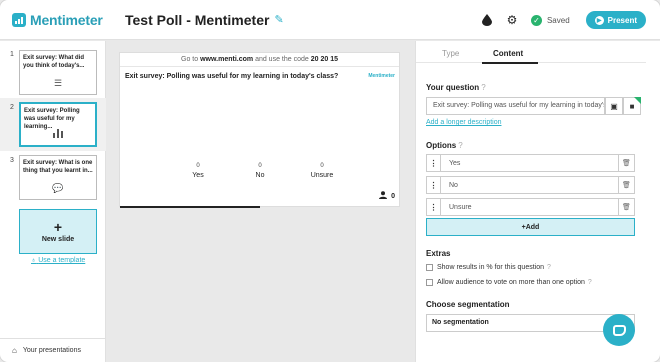 Image resolution: width=660 pixels, height=362 pixels. Describe the element at coordinates (450, 53) in the screenshot. I see `tab-type: Type` at that location.